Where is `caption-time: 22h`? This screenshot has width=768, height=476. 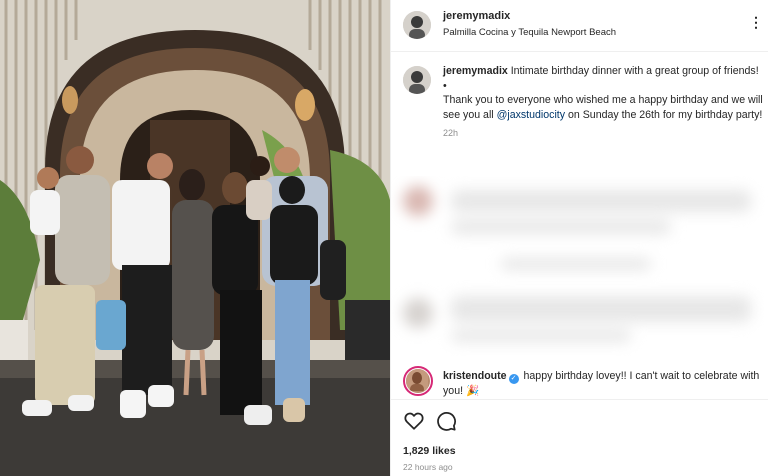 caption-time: 22h is located at coordinates (451, 133).